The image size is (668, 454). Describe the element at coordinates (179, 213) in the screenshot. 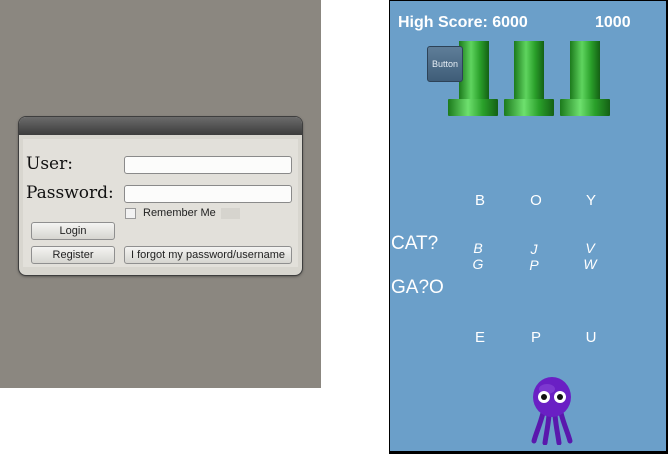

I see `remember-me-label: Remember Me` at that location.